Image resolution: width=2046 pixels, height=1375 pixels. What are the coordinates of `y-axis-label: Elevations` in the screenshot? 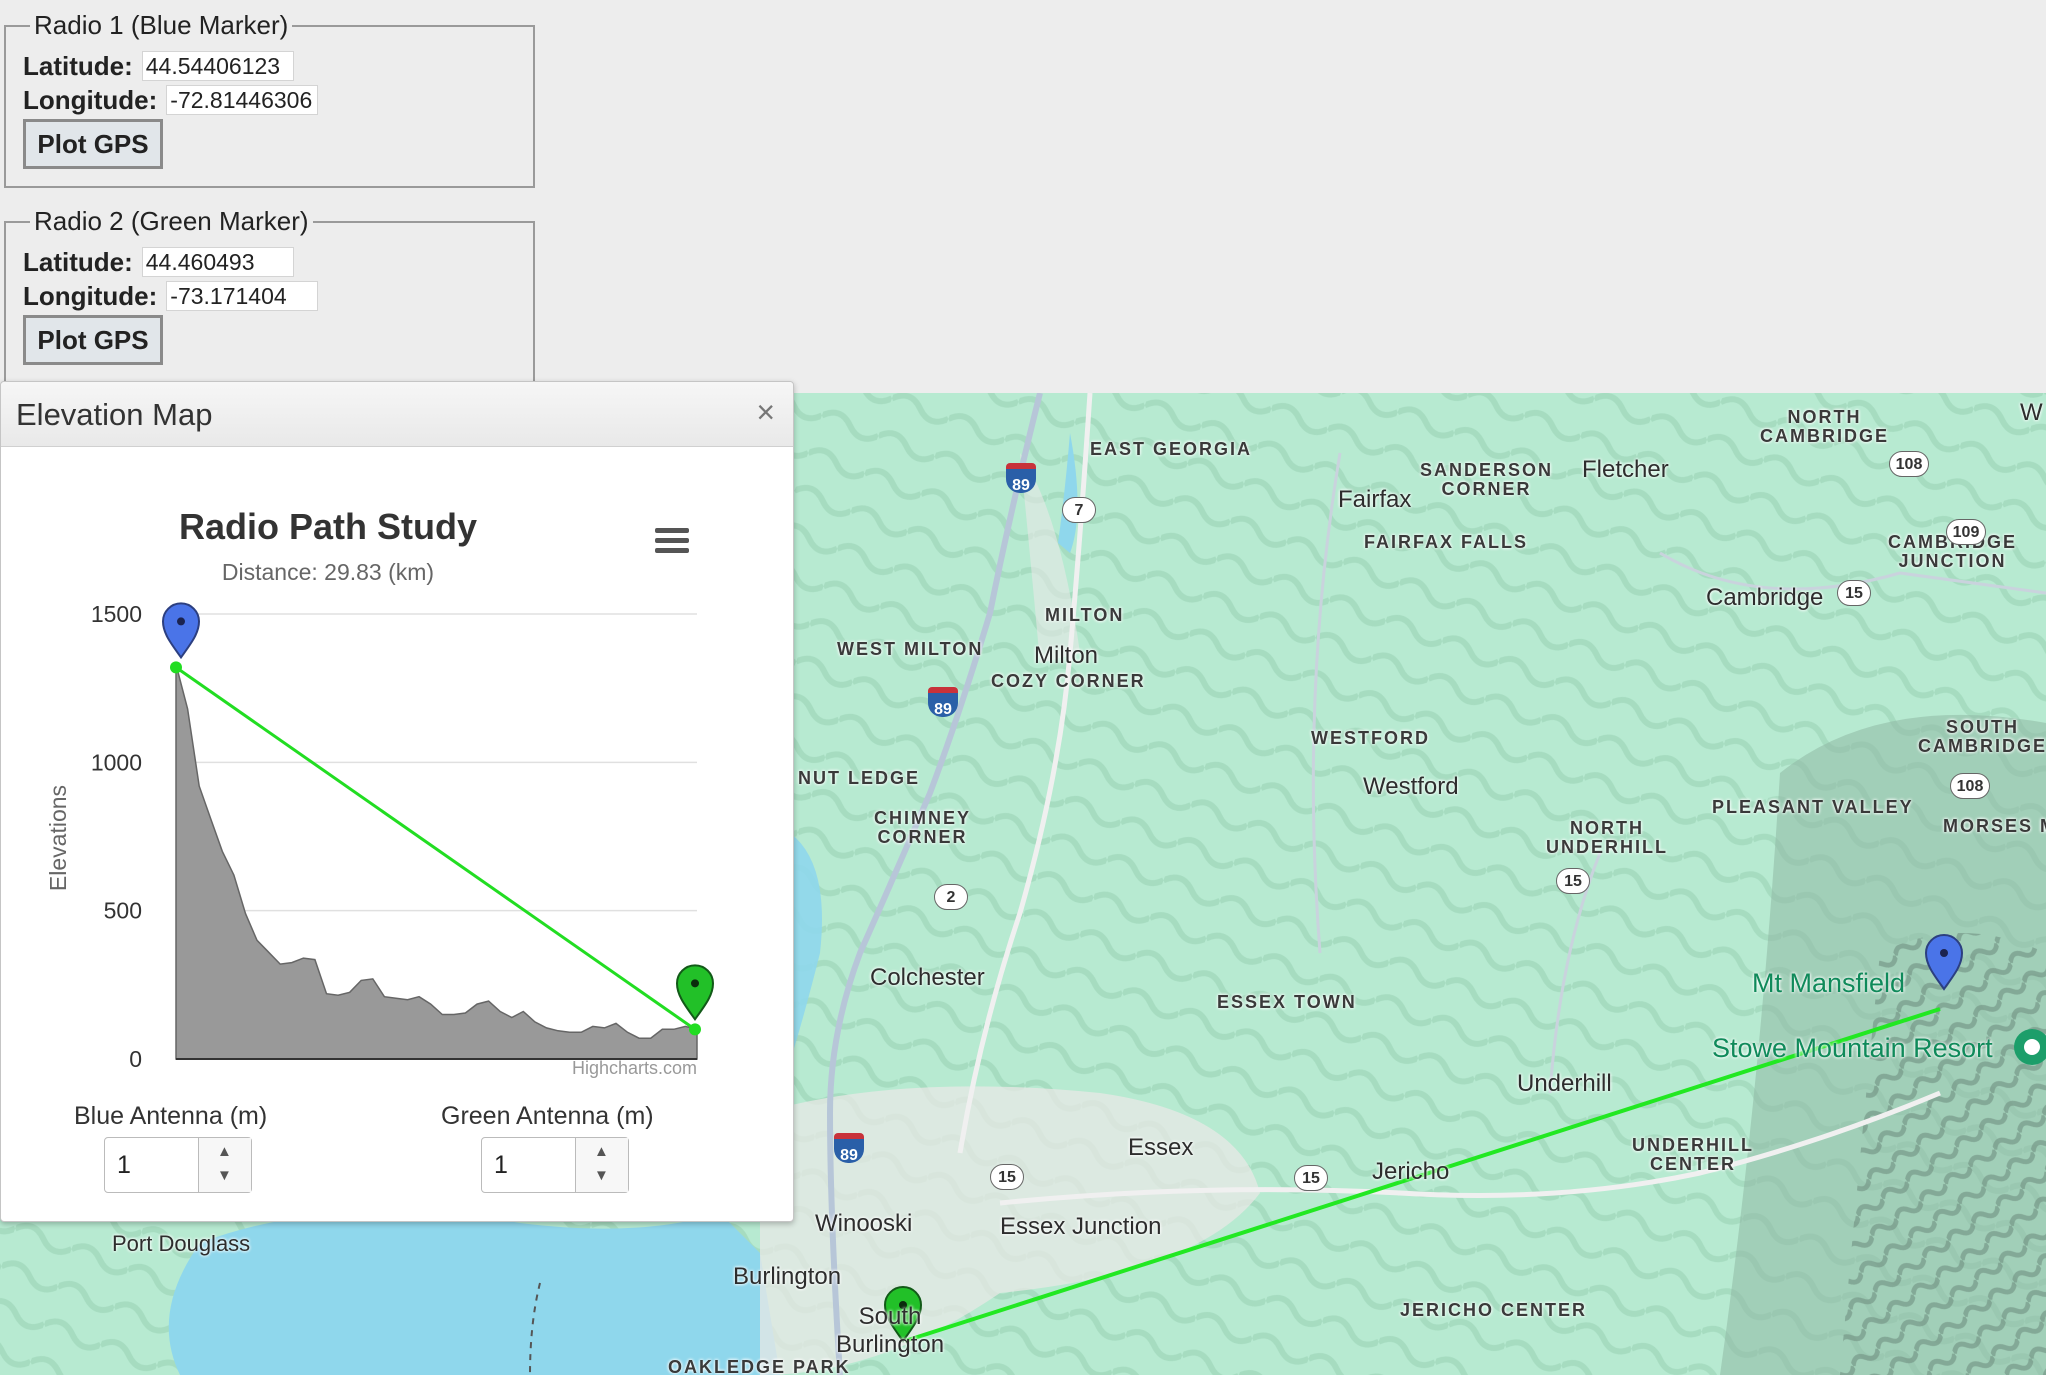 It's located at (58, 838).